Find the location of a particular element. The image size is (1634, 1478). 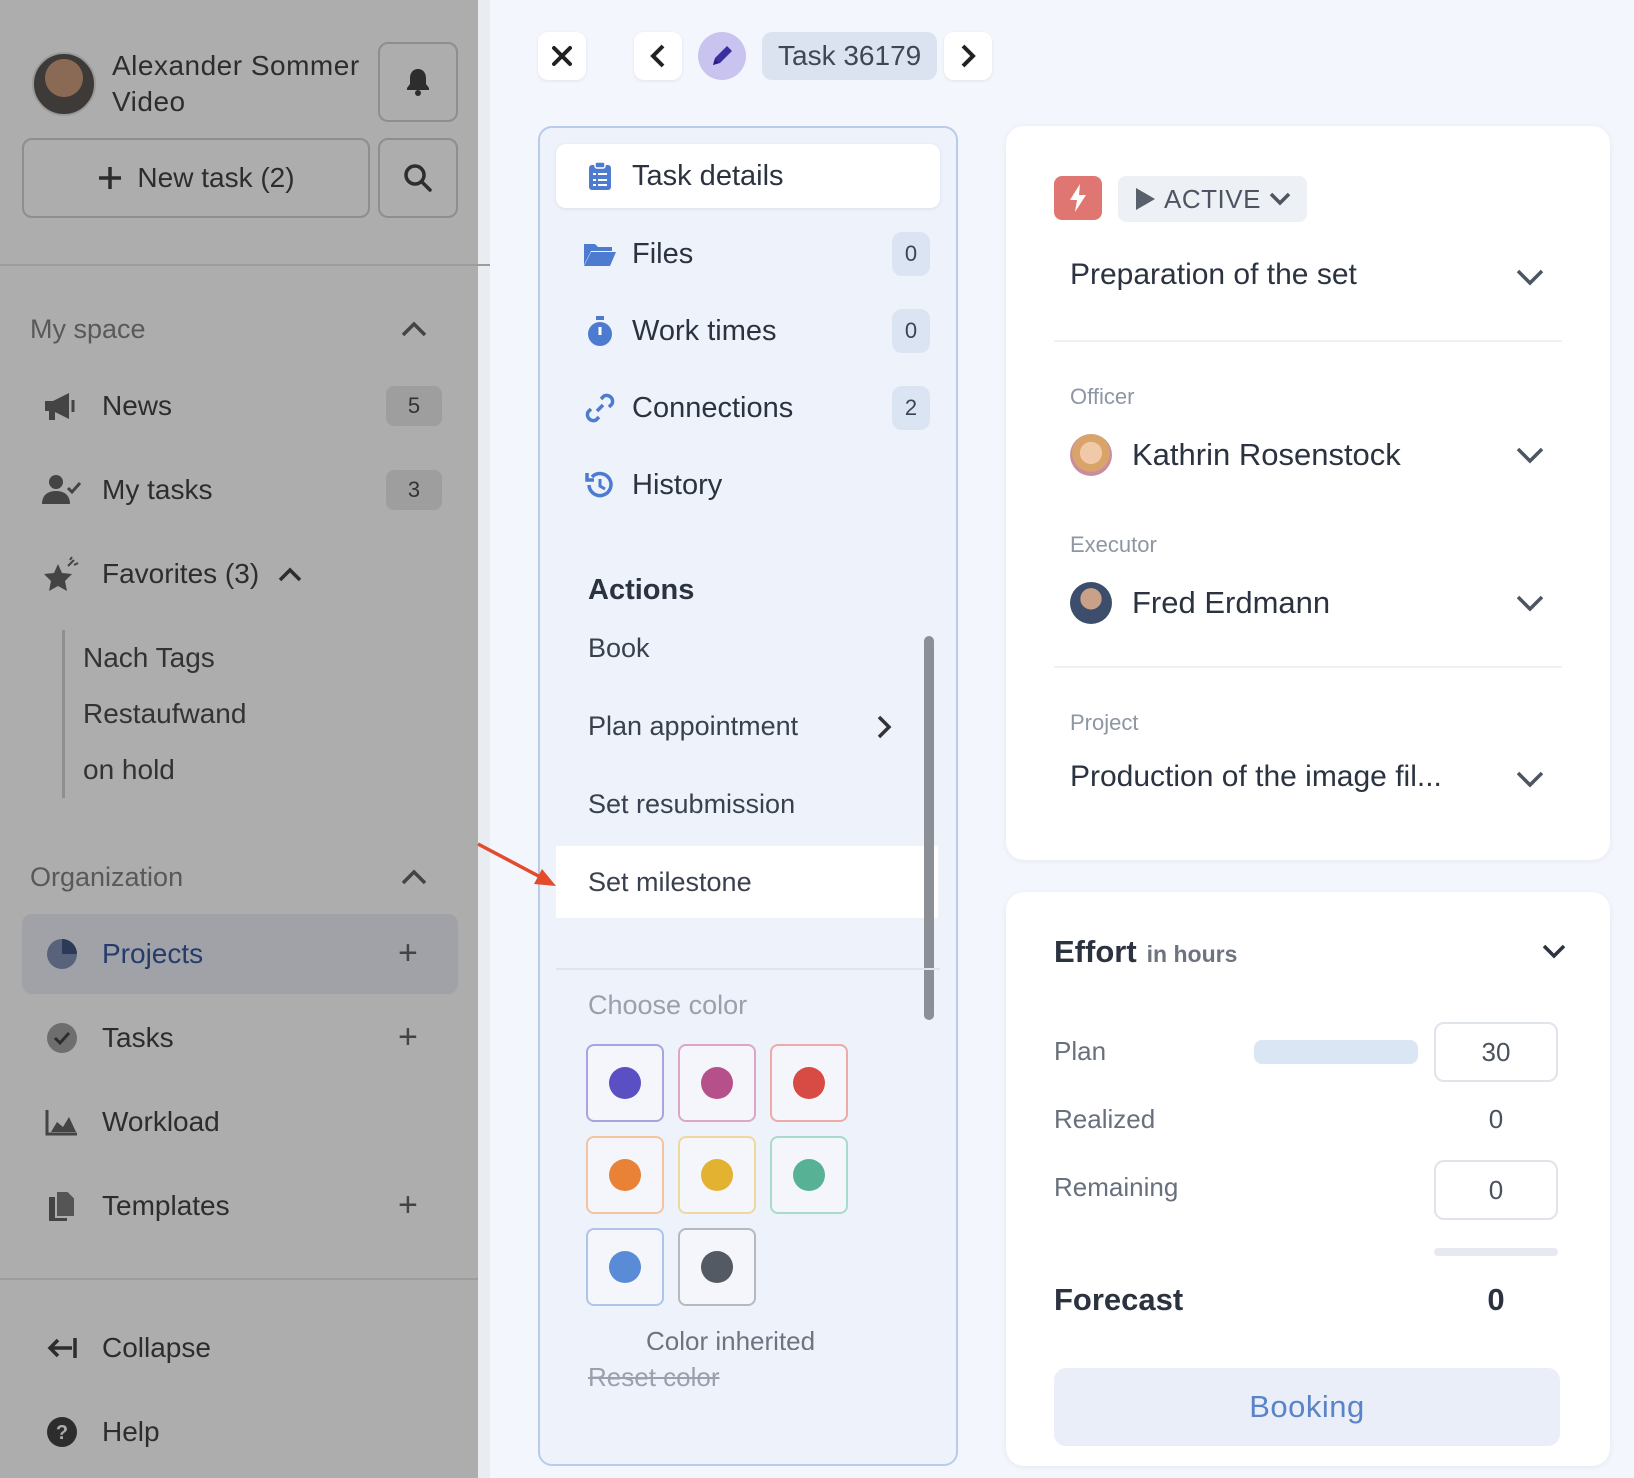

megaphone-icon is located at coordinates (62, 406).